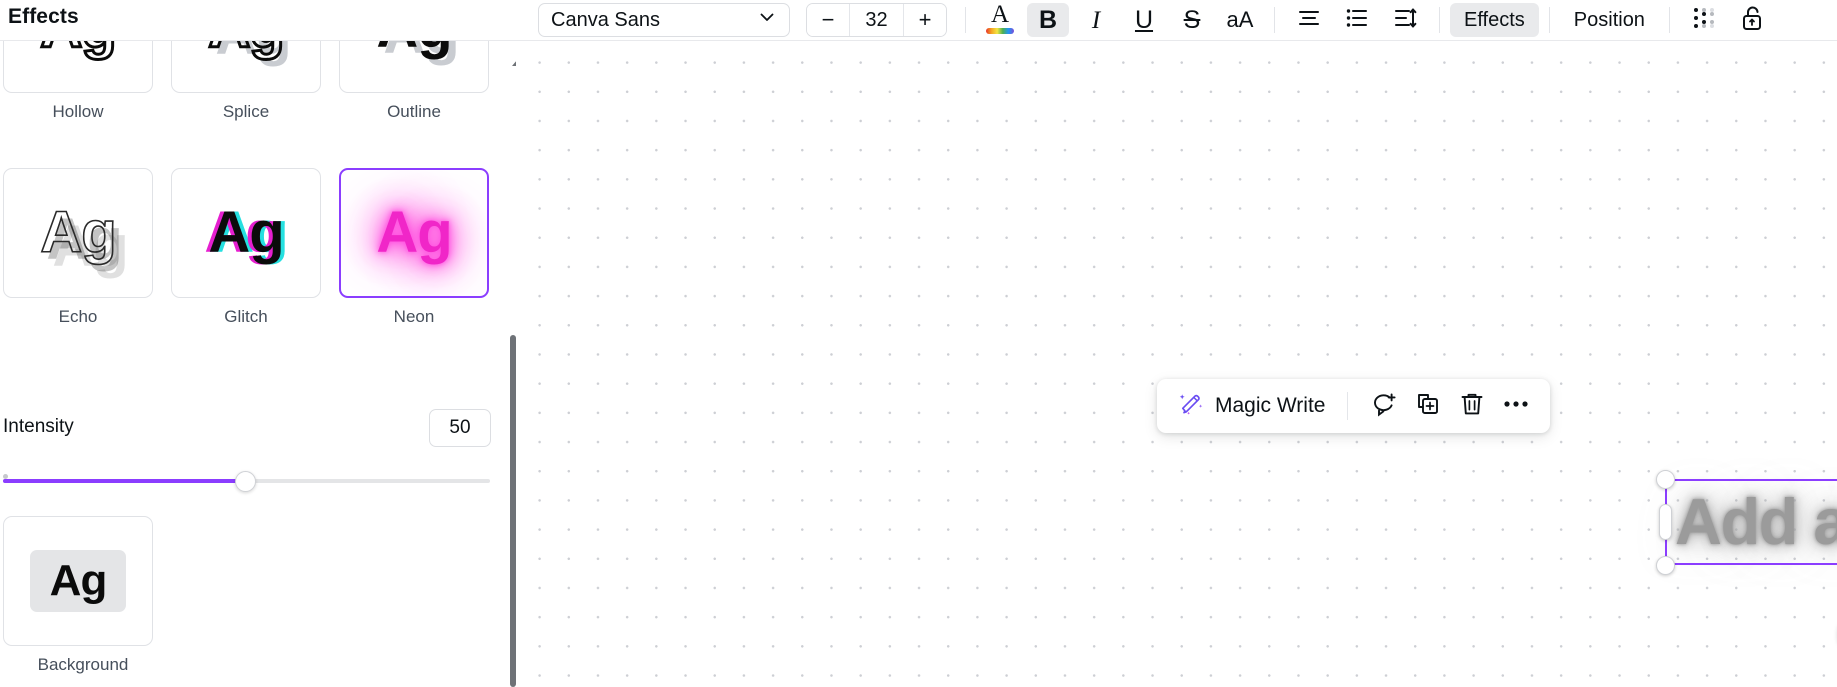 The width and height of the screenshot is (1837, 687). I want to click on list-button, so click(1357, 20).